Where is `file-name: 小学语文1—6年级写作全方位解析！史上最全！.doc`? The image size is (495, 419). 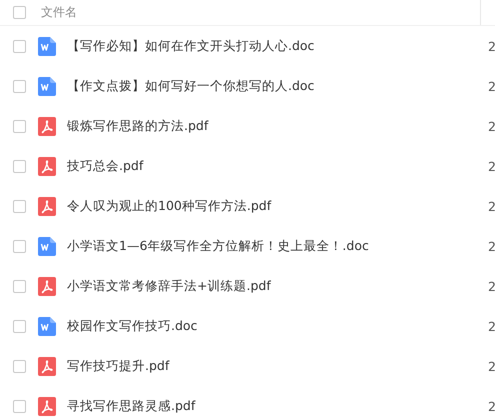
file-name: 小学语文1—6年级写作全方位解析！史上最全！.doc is located at coordinates (218, 246).